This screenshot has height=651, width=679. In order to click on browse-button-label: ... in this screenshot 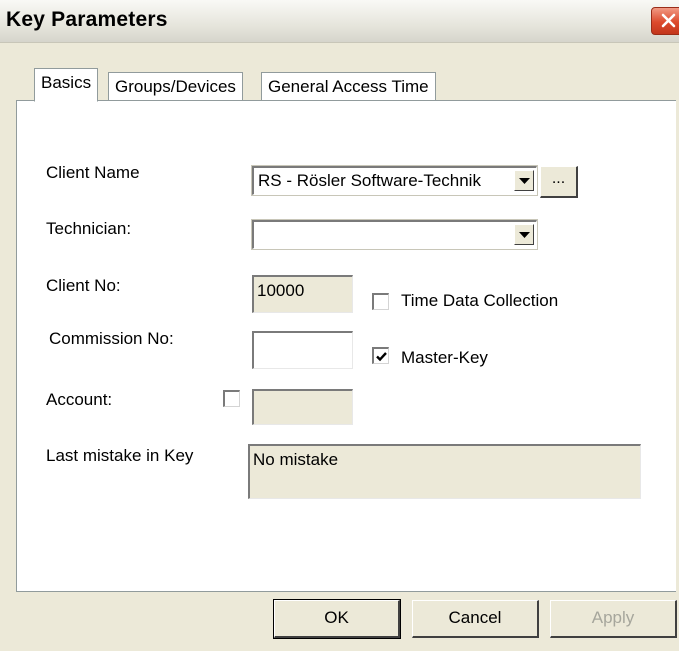, I will do `click(558, 178)`.